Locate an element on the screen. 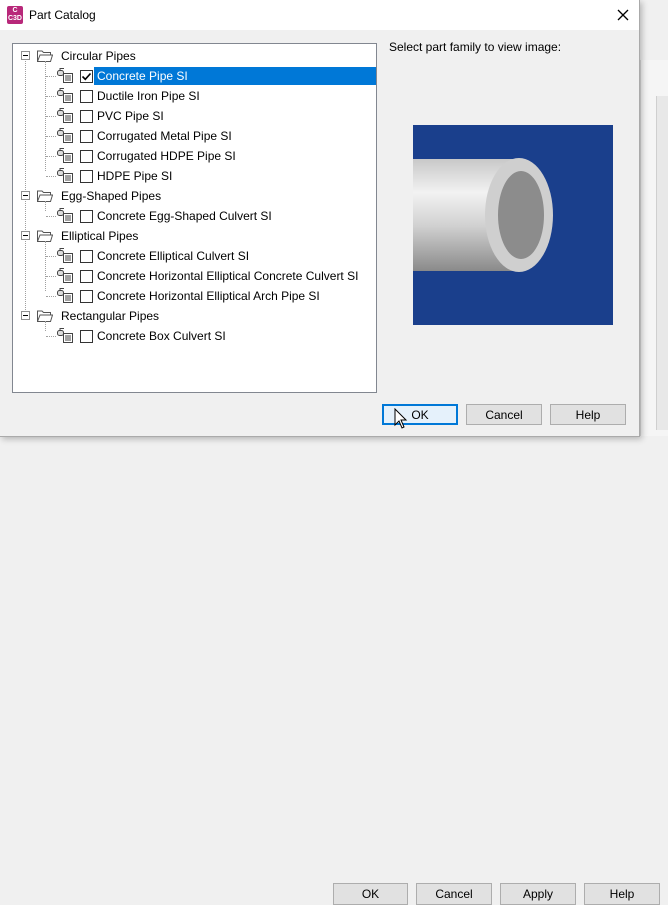 Image resolution: width=668 pixels, height=905 pixels. tree-item: Concrete Pipe SI is located at coordinates (194, 76).